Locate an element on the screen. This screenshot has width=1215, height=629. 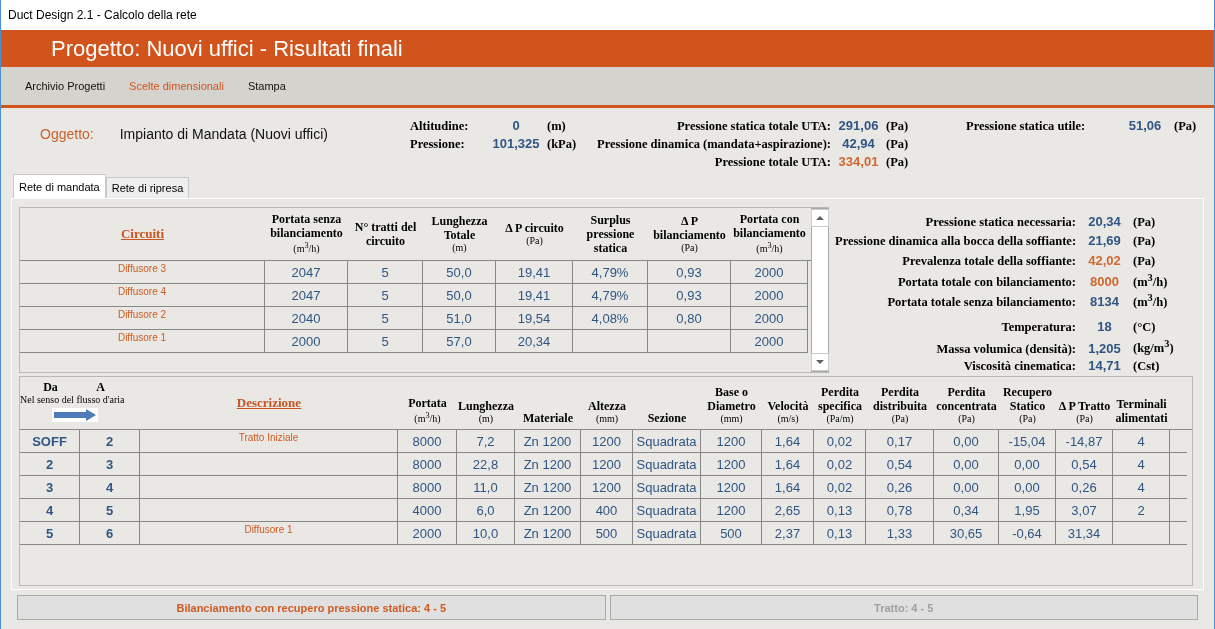
column-header: Surplus pressione statica is located at coordinates (610, 234).